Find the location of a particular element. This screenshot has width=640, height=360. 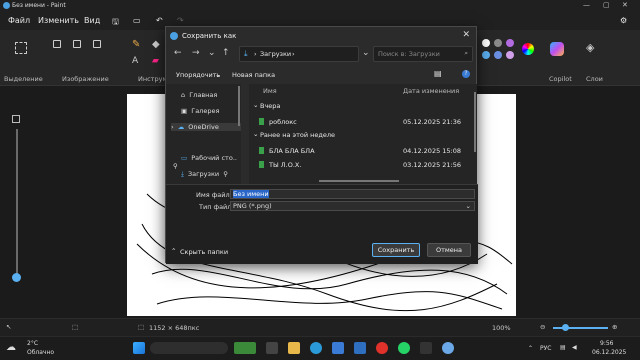

history-icon: ⌄ is located at coordinates (212, 53).